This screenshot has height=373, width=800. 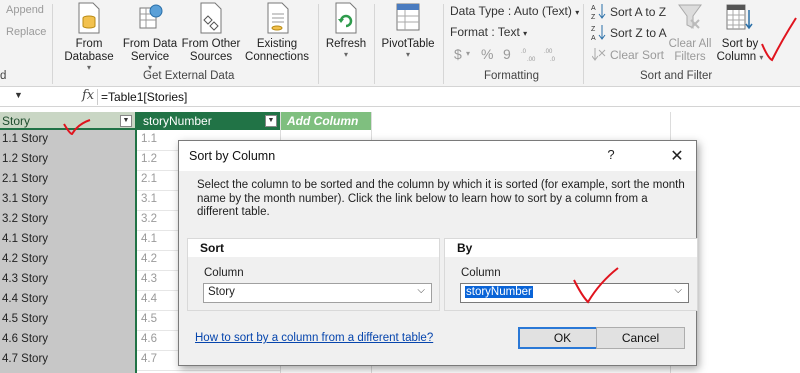 What do you see at coordinates (277, 44) in the screenshot?
I see `existing-connections-label-1: Existing` at bounding box center [277, 44].